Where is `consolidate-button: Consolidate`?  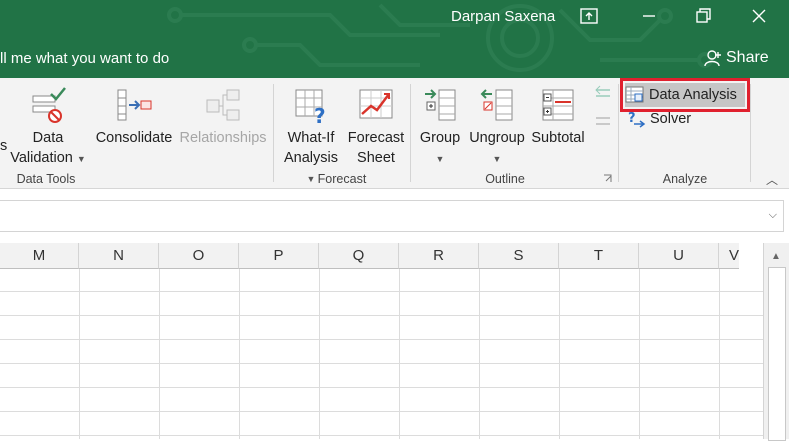 consolidate-button: Consolidate is located at coordinates (134, 117).